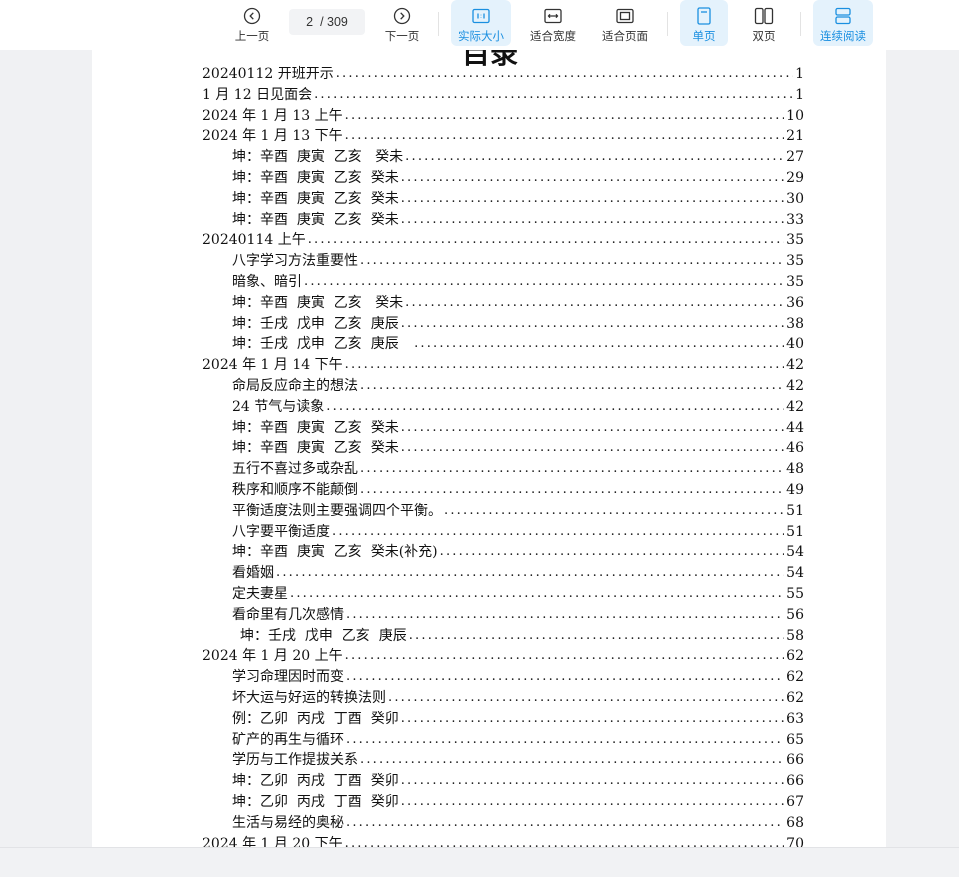  Describe the element at coordinates (553, 37) in the screenshot. I see `fit-width-label: 适合宽度` at that location.